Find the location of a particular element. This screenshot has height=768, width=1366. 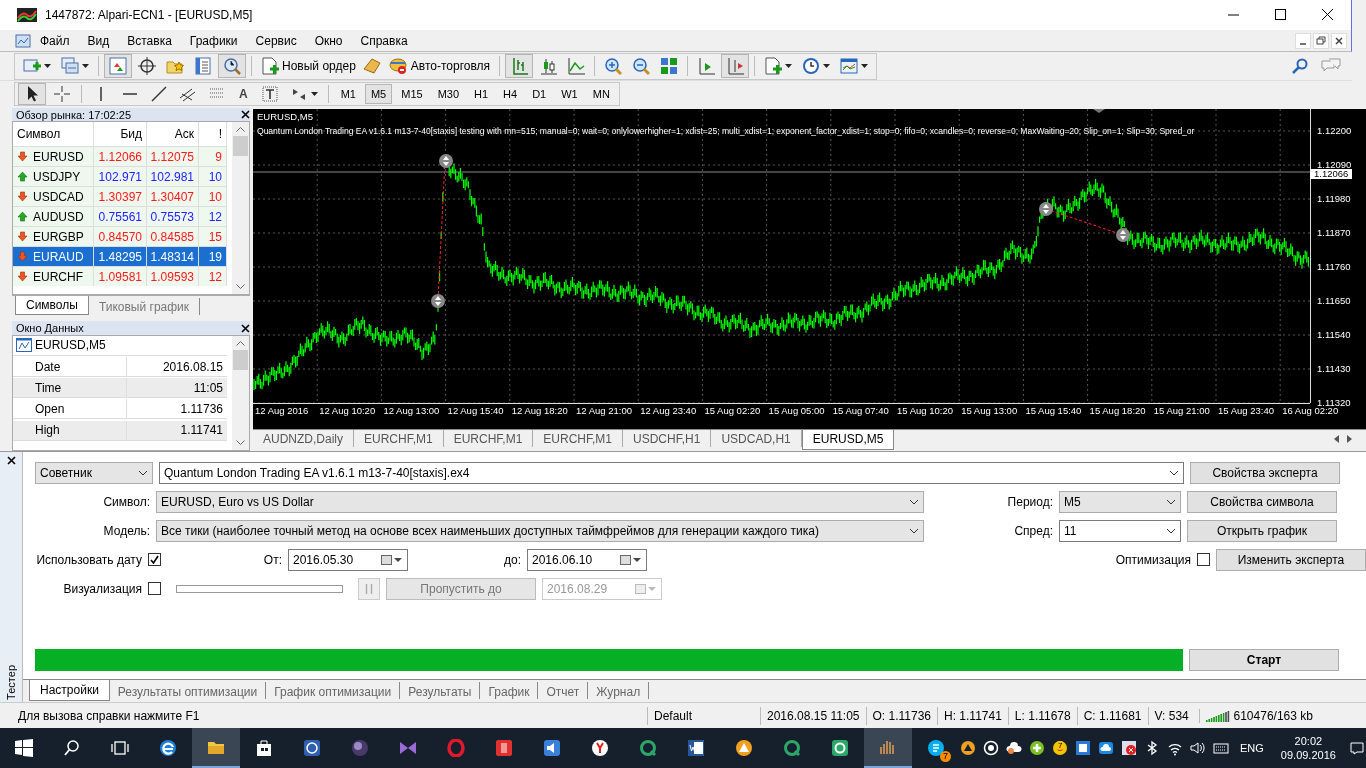

speaker-icon is located at coordinates (552, 748).